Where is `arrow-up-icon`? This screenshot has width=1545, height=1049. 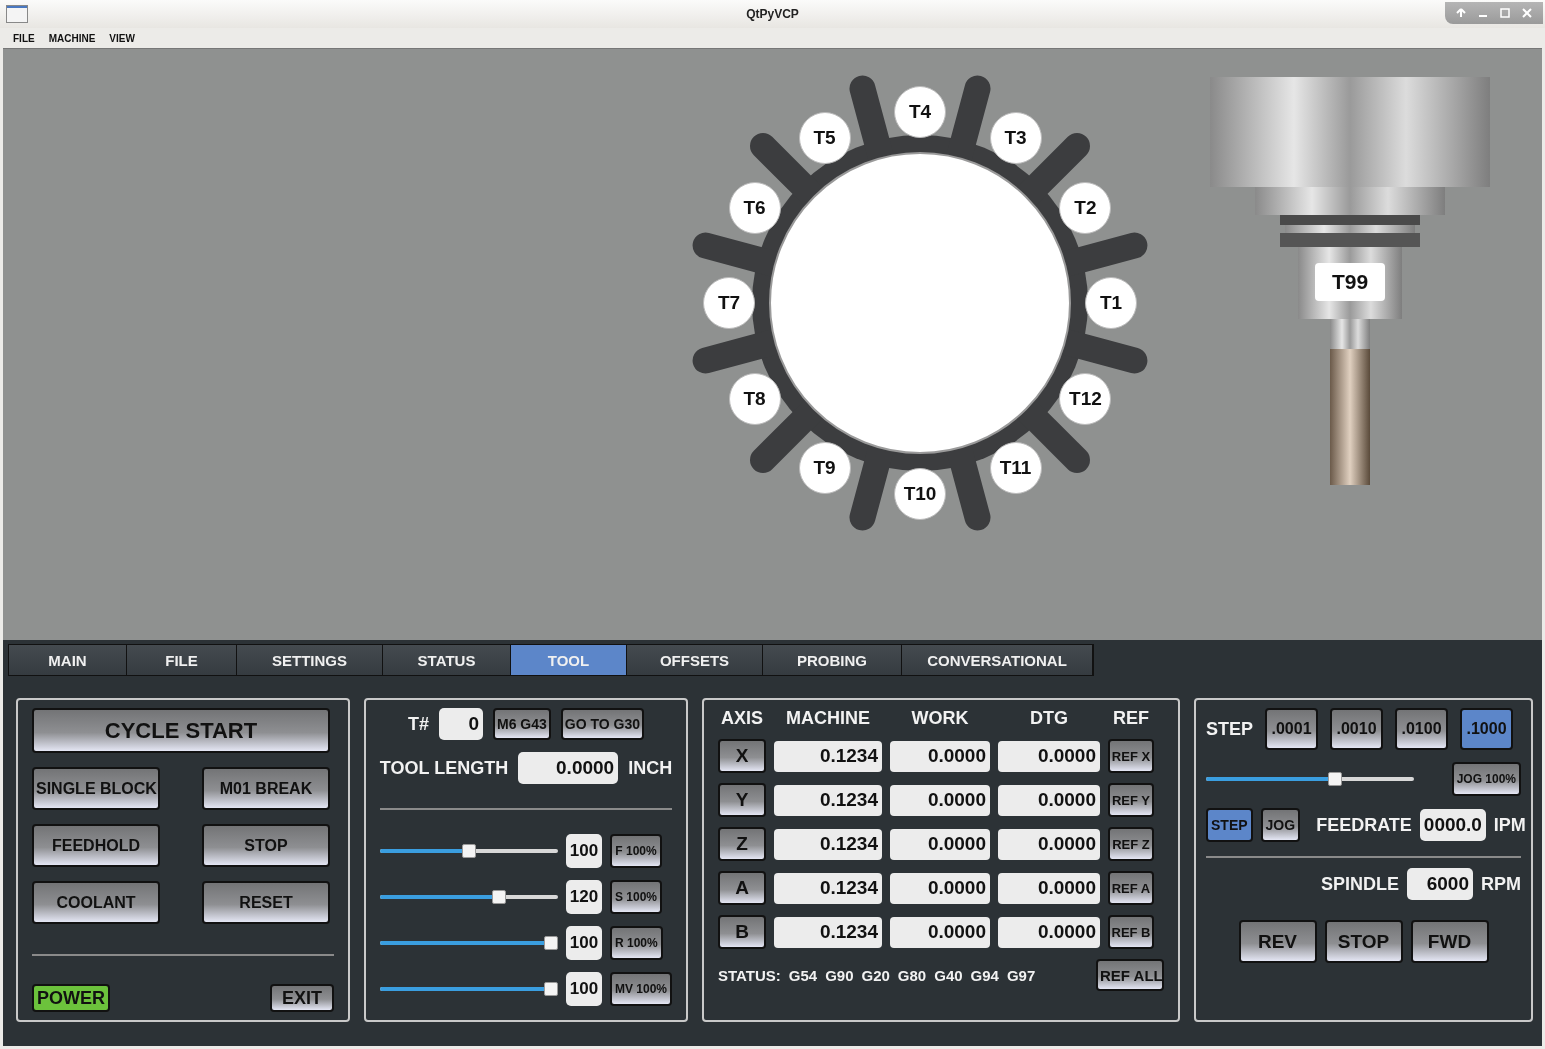 arrow-up-icon is located at coordinates (1461, 13).